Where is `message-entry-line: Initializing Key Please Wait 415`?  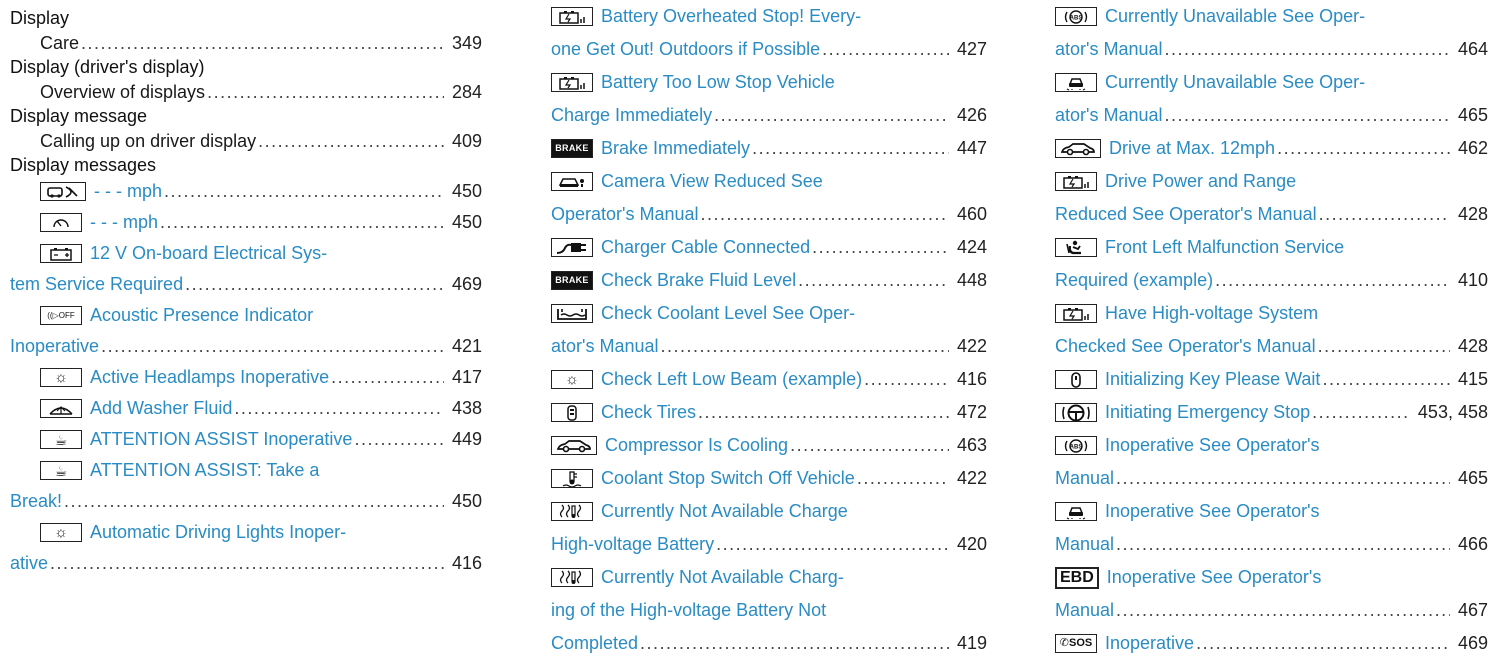 message-entry-line: Initializing Key Please Wait 415 is located at coordinates (1271, 379).